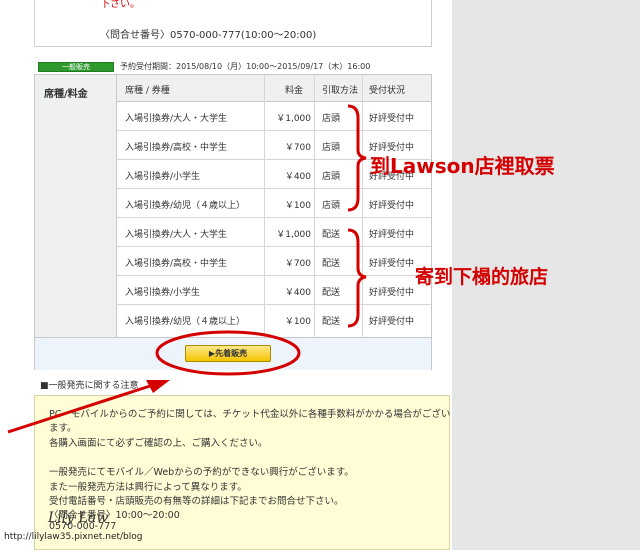 This screenshot has height=550, width=640. What do you see at coordinates (482, 277) in the screenshot?
I see `annotation-hotel: 寄到下榻的旅店` at bounding box center [482, 277].